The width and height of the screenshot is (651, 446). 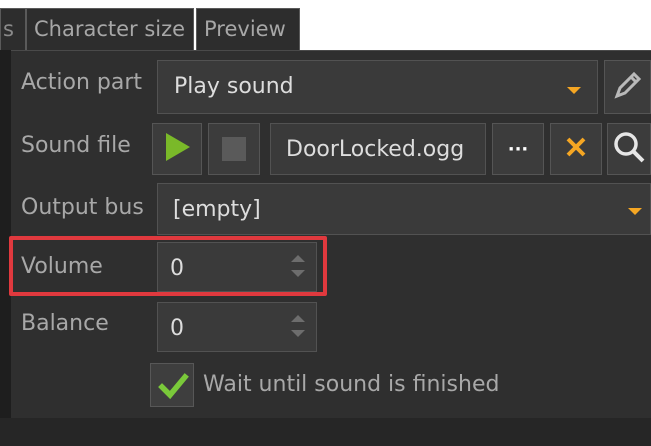 I want to click on browse-button: ···, so click(x=518, y=149).